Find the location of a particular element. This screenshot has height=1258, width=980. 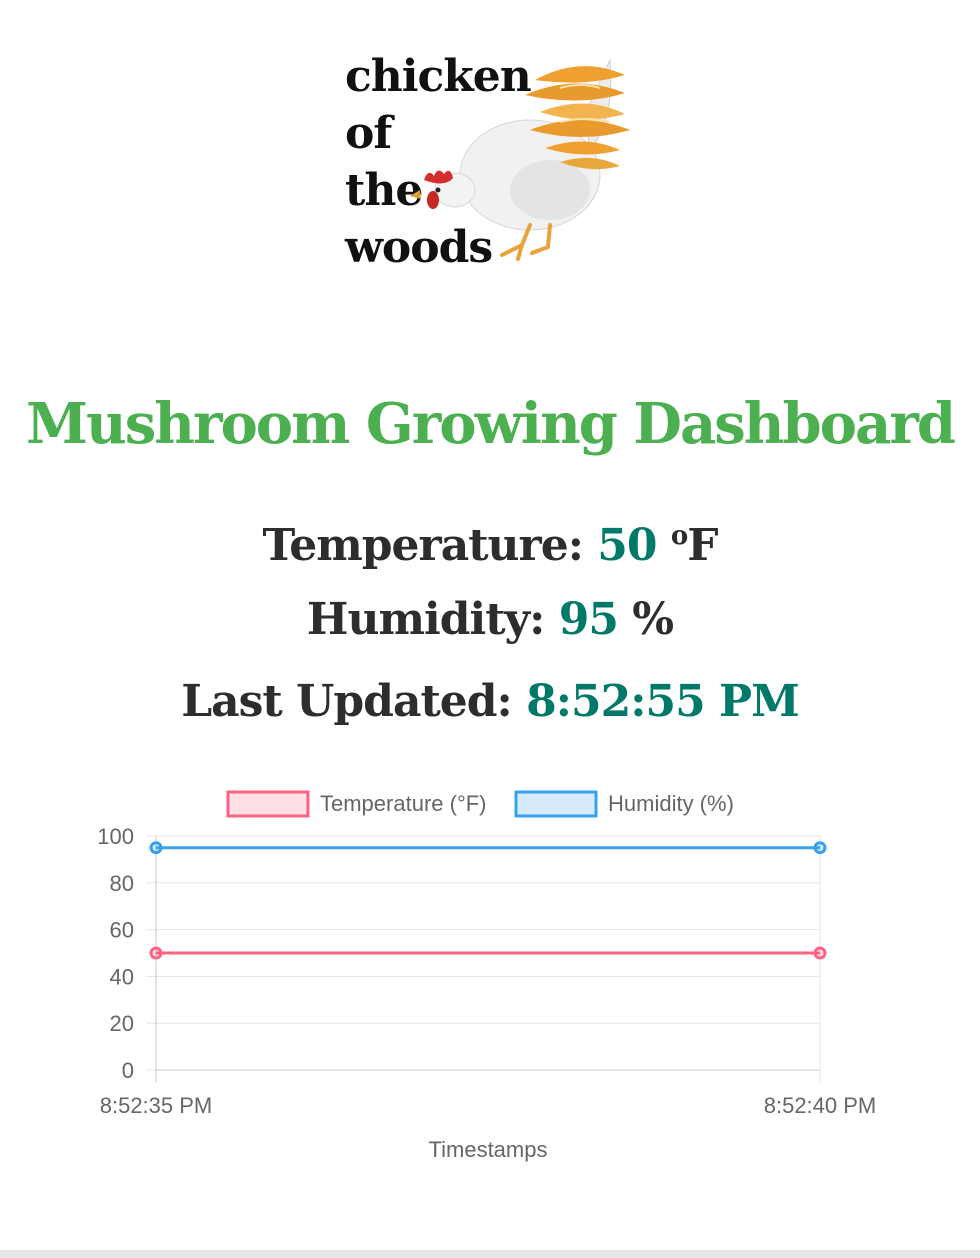

temperature-unit: F is located at coordinates (702, 545).